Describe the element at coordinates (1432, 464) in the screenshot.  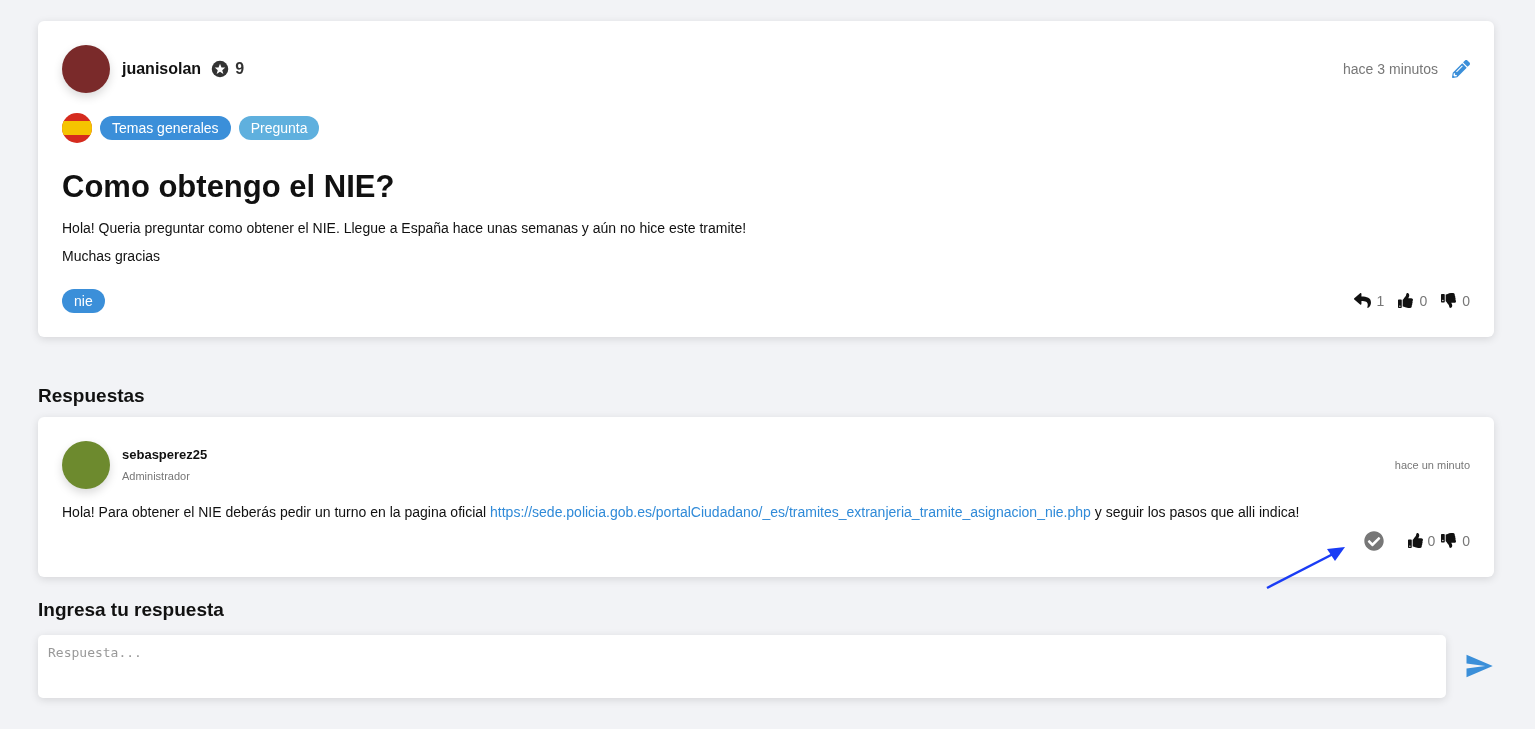
I see `answer-time: hace un minuto` at that location.